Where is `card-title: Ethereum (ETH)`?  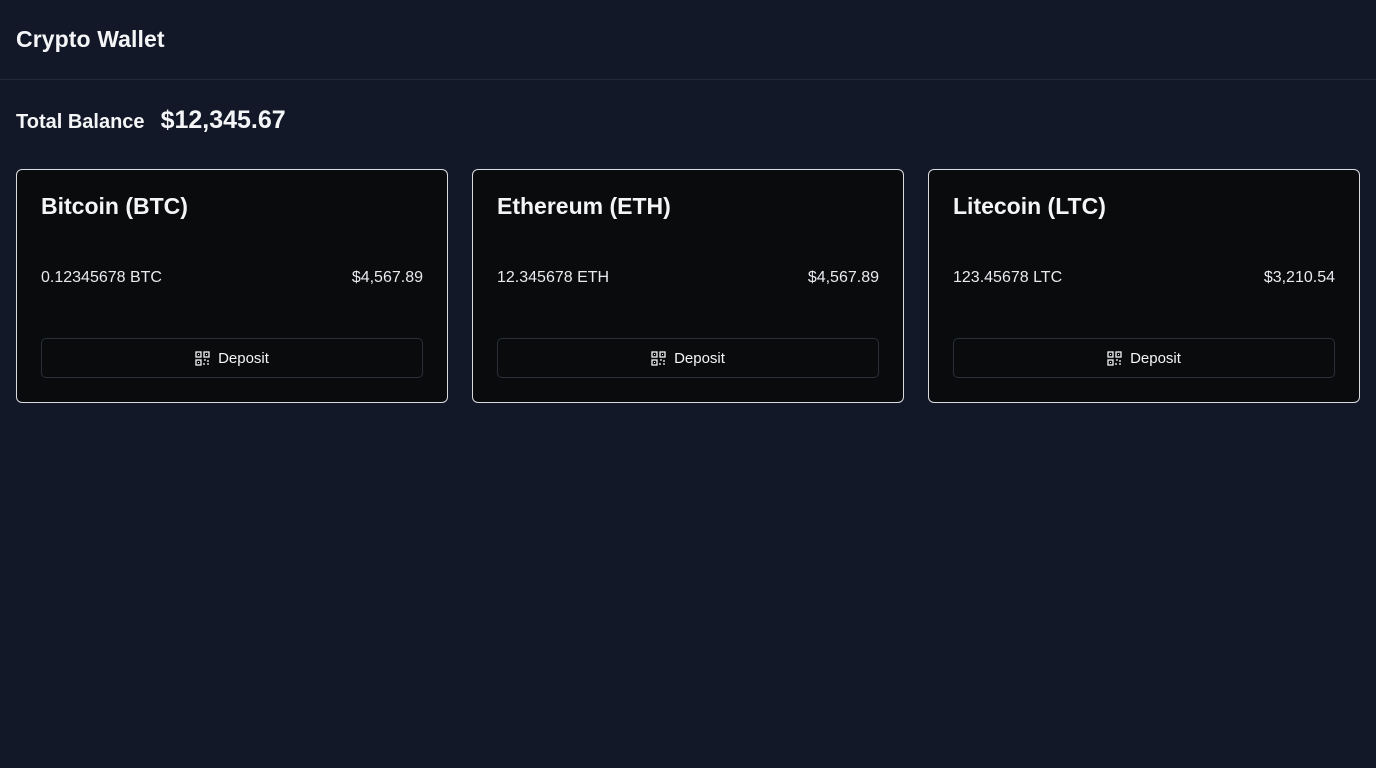
card-title: Ethereum (ETH) is located at coordinates (584, 206).